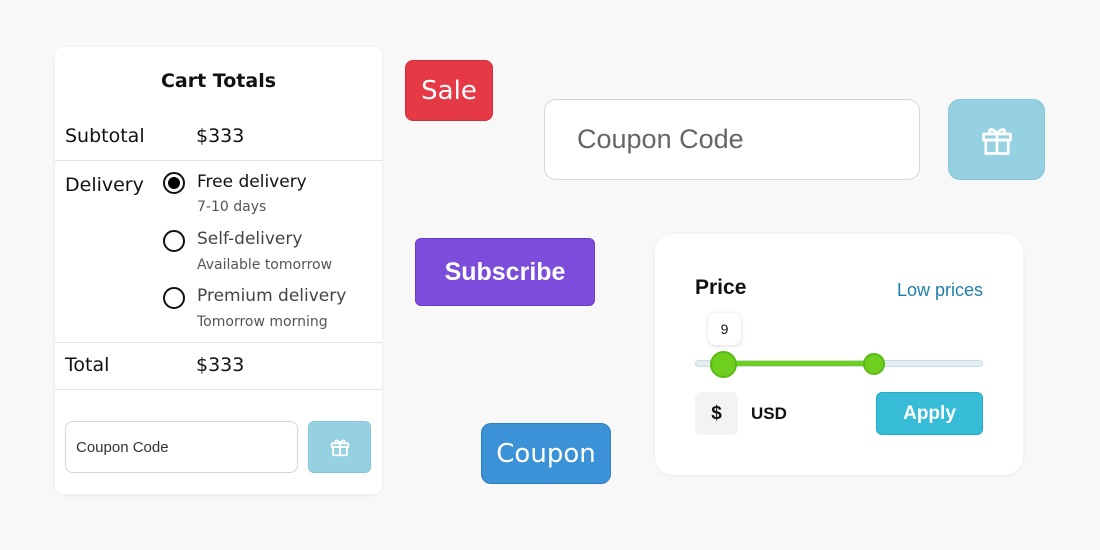 The image size is (1100, 550). What do you see at coordinates (174, 183) in the screenshot?
I see `radio-free-delivery` at bounding box center [174, 183].